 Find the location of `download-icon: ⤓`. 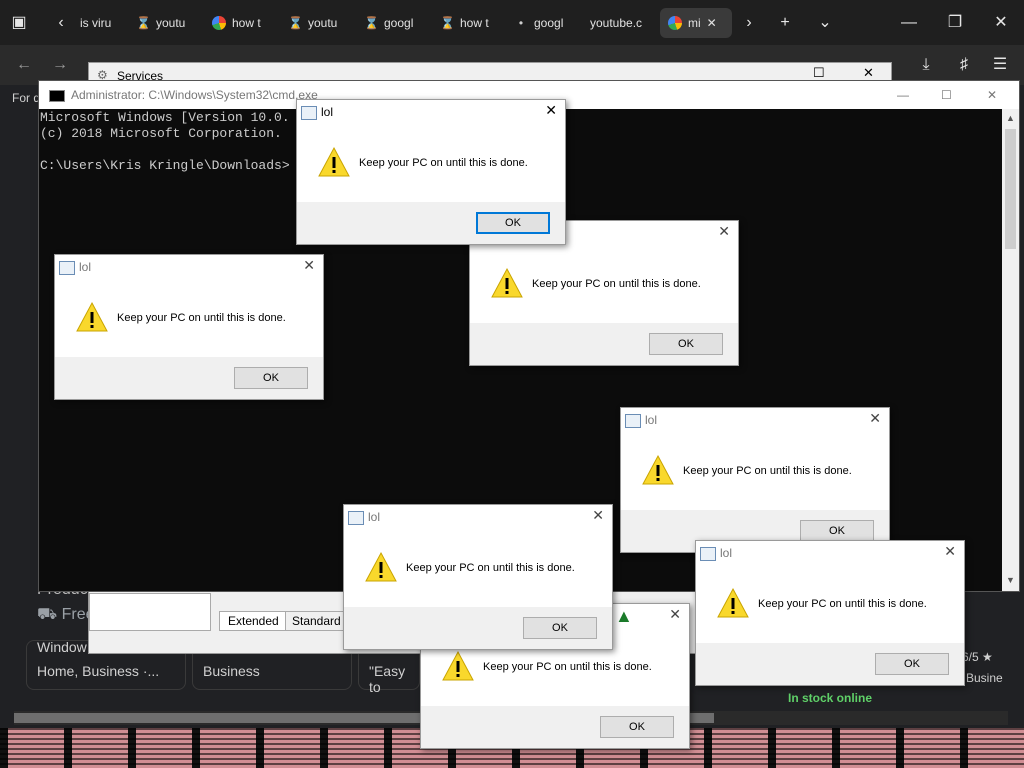

download-icon: ⤓ is located at coordinates (926, 65).